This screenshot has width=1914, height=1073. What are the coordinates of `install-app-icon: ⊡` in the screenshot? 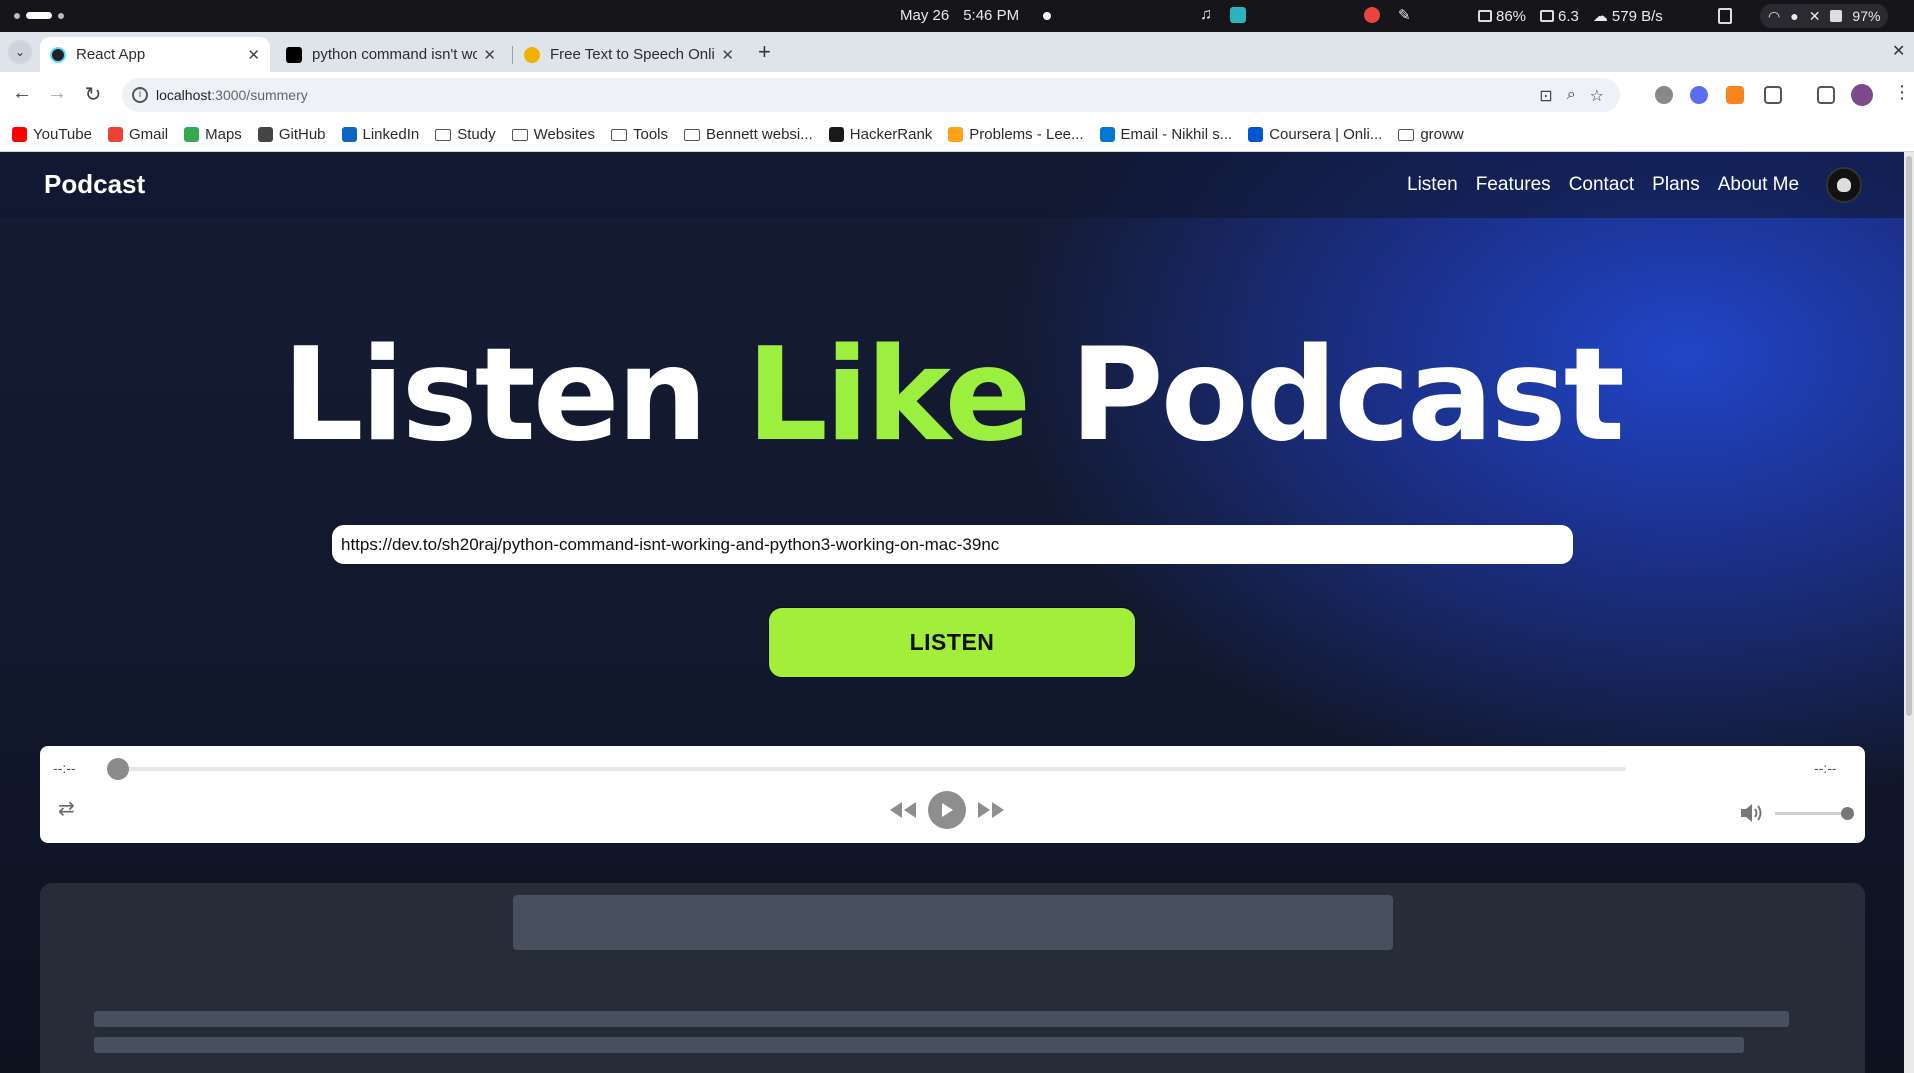 It's located at (1545, 96).